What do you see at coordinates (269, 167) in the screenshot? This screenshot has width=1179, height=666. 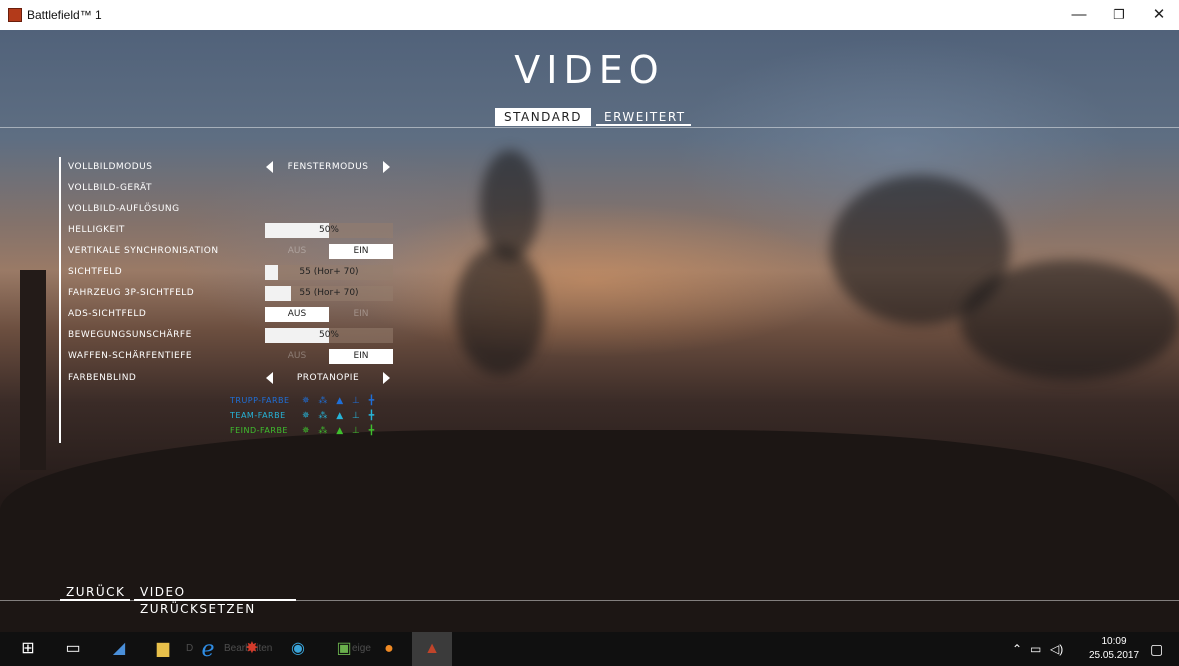 I see `fullscreen-mode-prev-icon` at bounding box center [269, 167].